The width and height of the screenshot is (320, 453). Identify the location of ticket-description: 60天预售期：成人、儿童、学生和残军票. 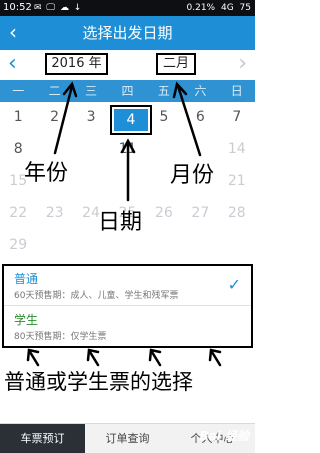
(96, 296).